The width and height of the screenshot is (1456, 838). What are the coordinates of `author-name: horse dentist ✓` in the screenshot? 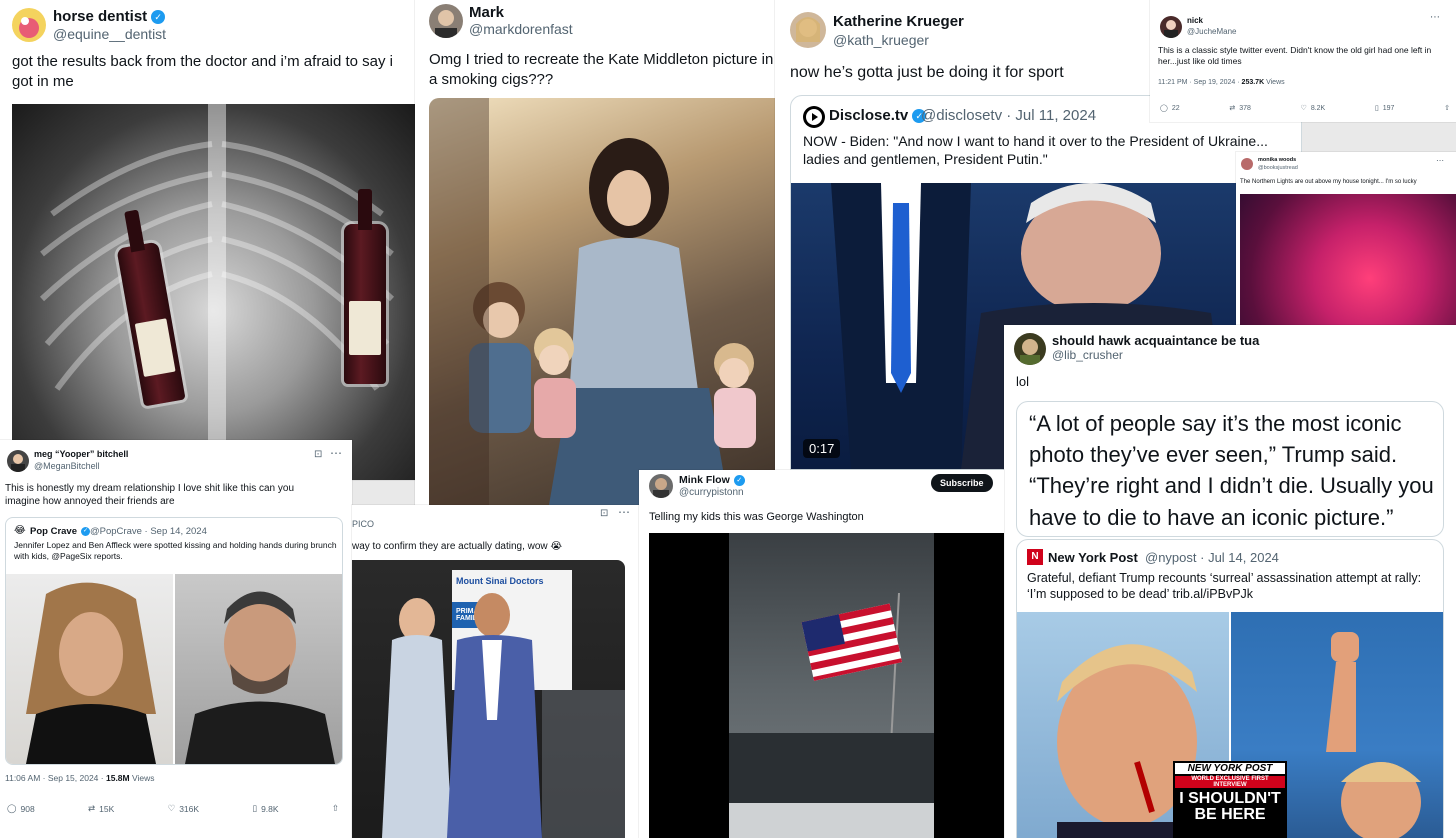 It's located at (109, 16).